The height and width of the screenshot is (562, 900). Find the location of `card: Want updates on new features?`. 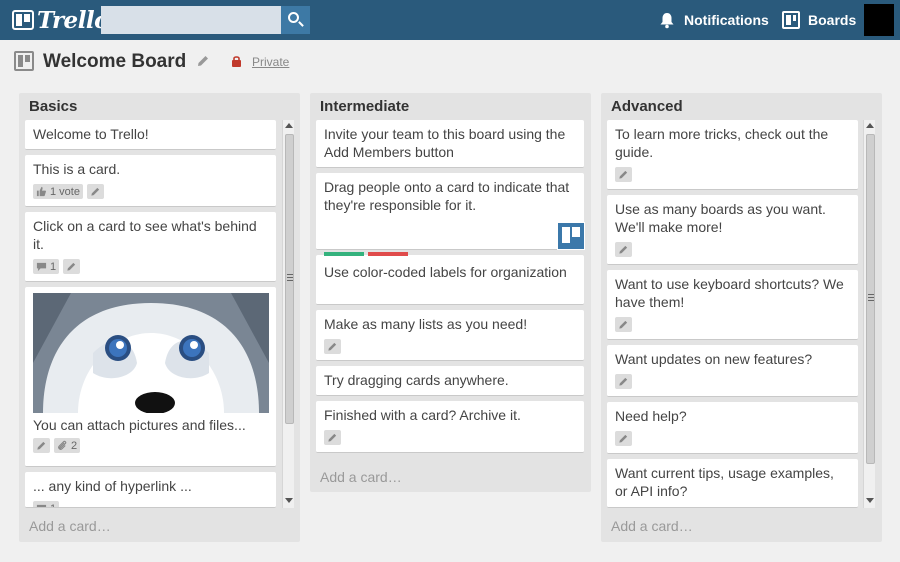

card: Want updates on new features? is located at coordinates (732, 371).